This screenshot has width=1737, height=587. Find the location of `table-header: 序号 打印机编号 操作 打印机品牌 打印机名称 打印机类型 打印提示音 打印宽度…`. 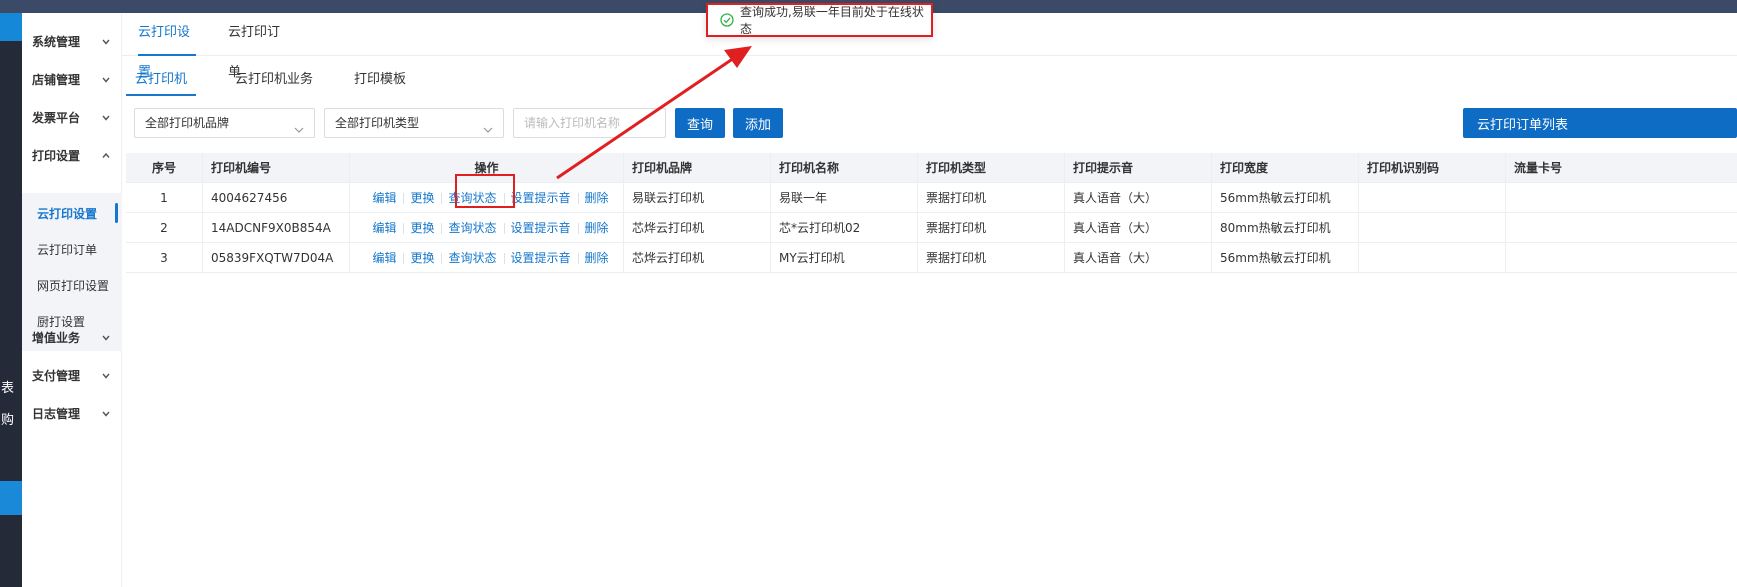

table-header: 序号 打印机编号 操作 打印机品牌 打印机名称 打印机类型 打印提示音 打印宽度… is located at coordinates (931, 168).